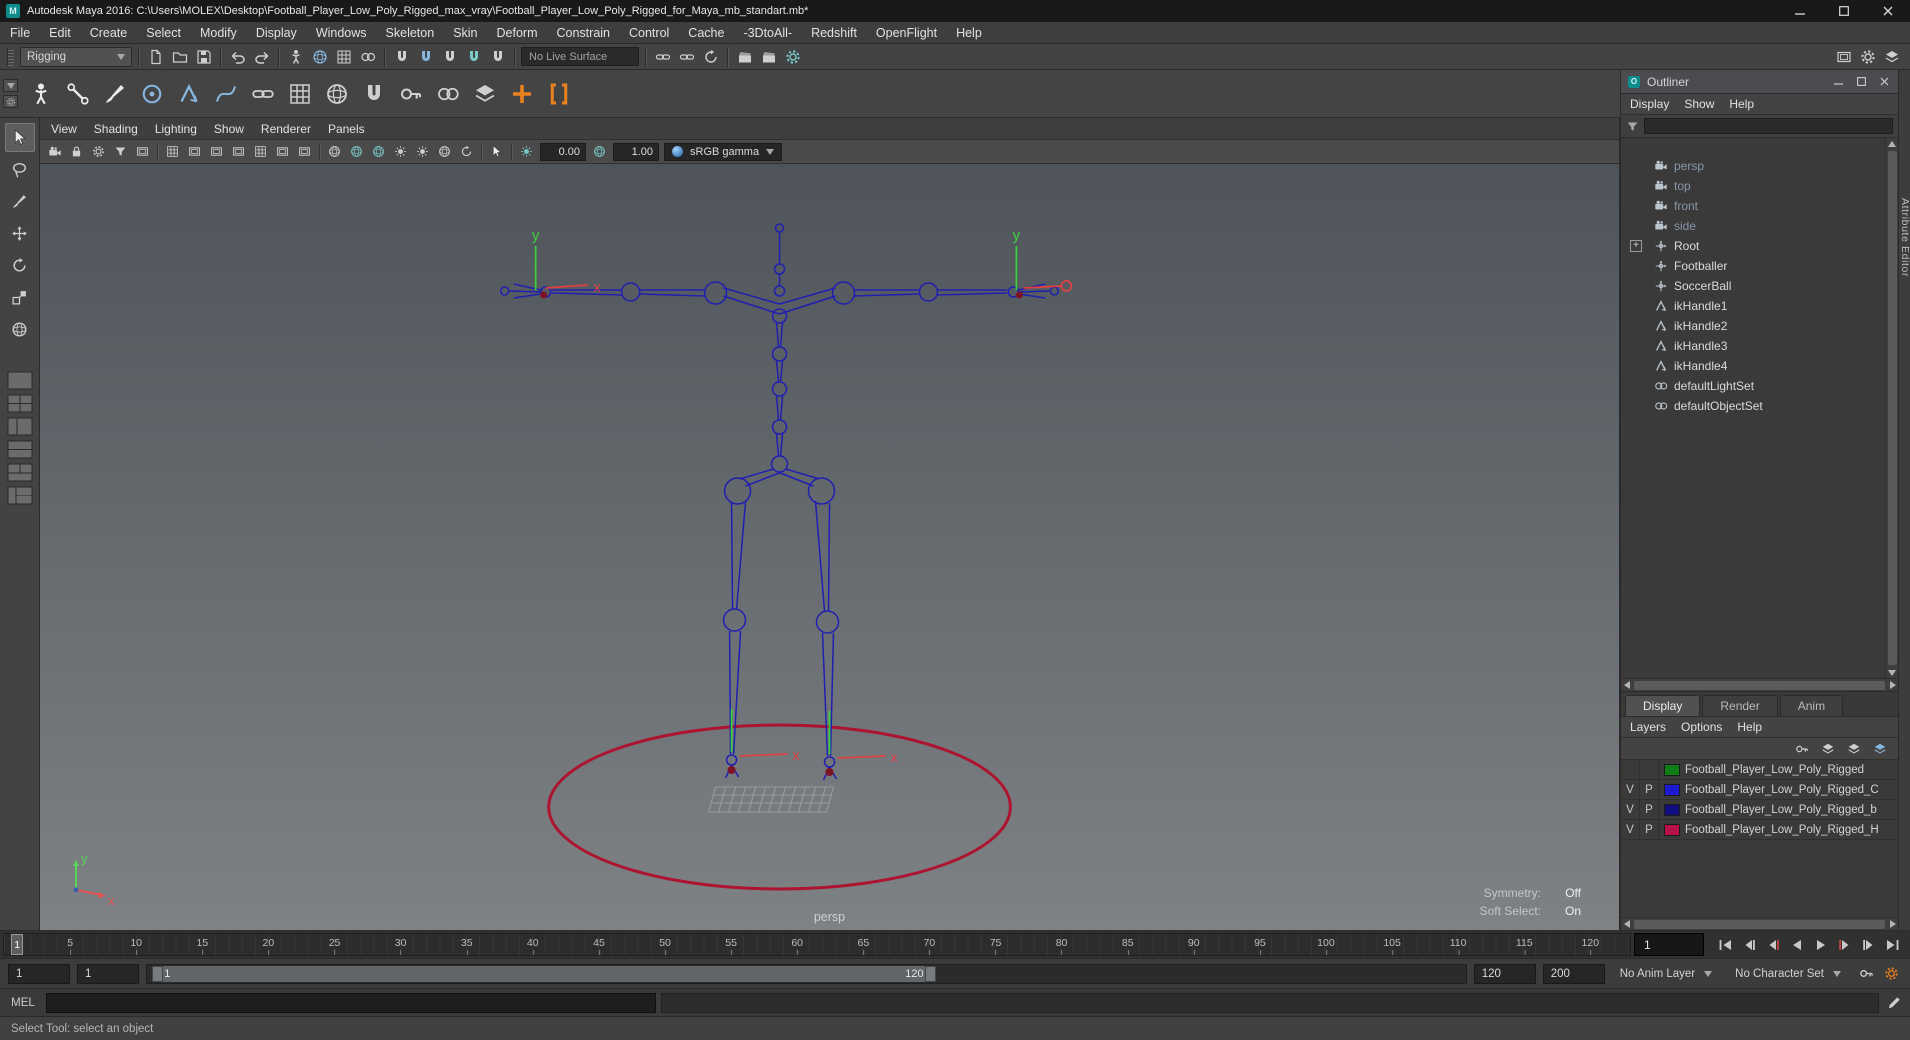 The width and height of the screenshot is (1910, 1040). I want to click on outliner-item-top: top, so click(1753, 186).